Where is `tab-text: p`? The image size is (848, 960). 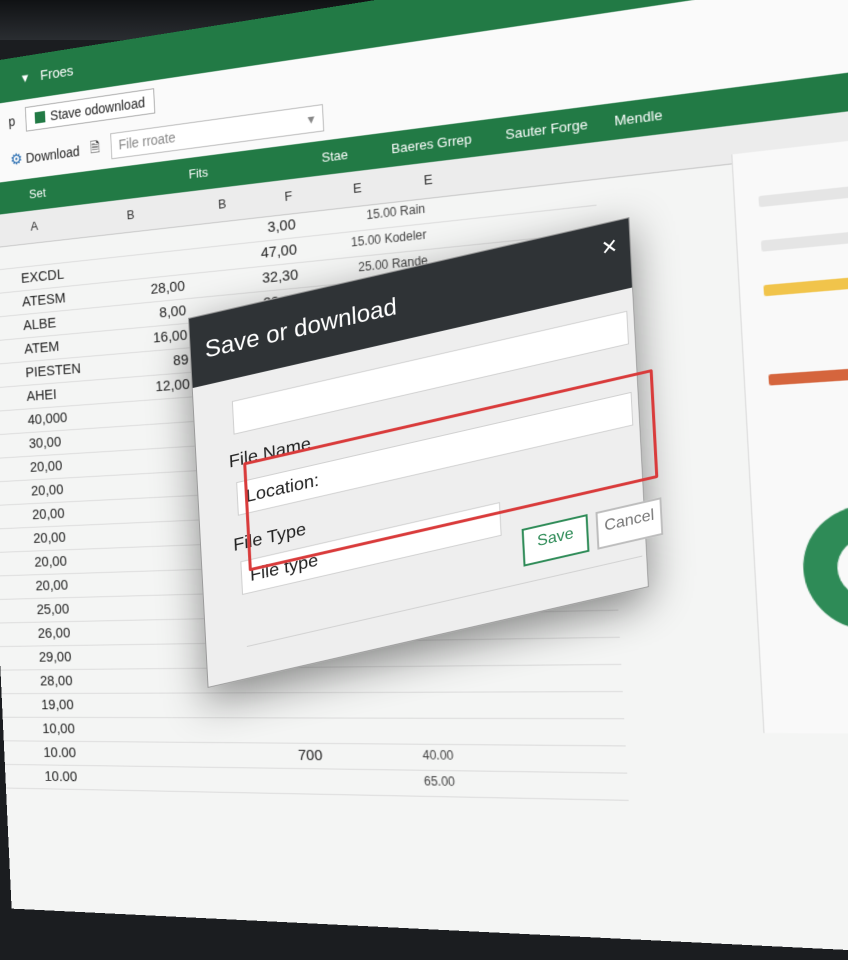 tab-text: p is located at coordinates (11, 121).